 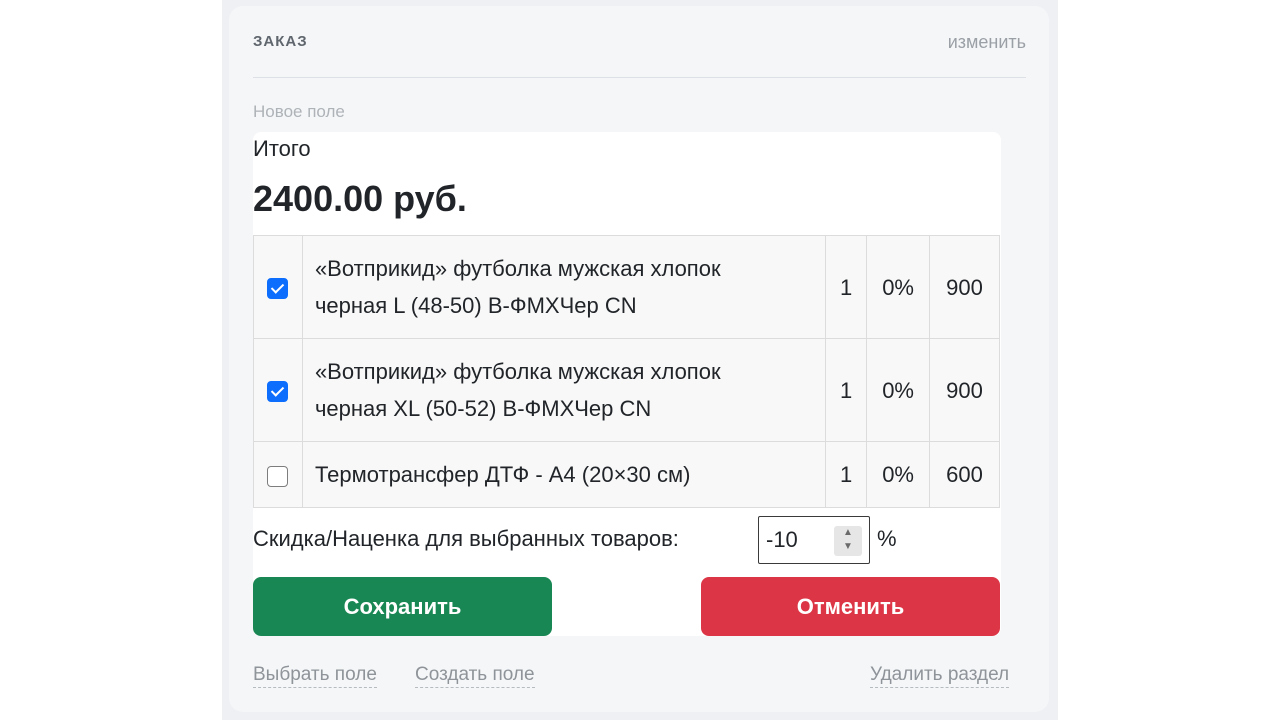 I want to click on total-label: Итого, so click(x=282, y=148).